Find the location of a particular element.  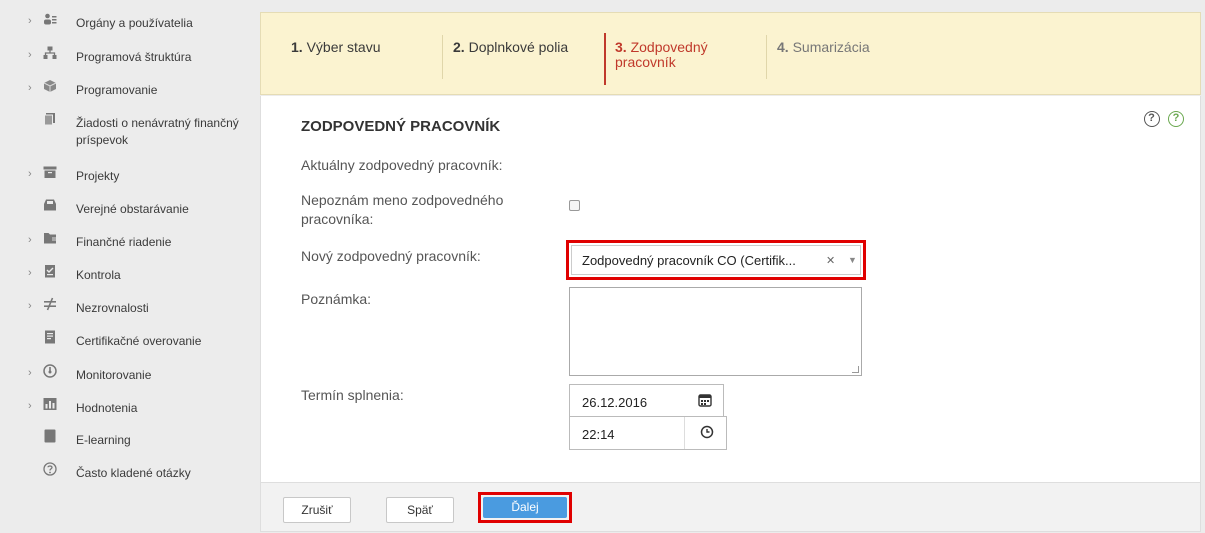

sidebar-item-label: Finančné riadenie is located at coordinates (124, 242).